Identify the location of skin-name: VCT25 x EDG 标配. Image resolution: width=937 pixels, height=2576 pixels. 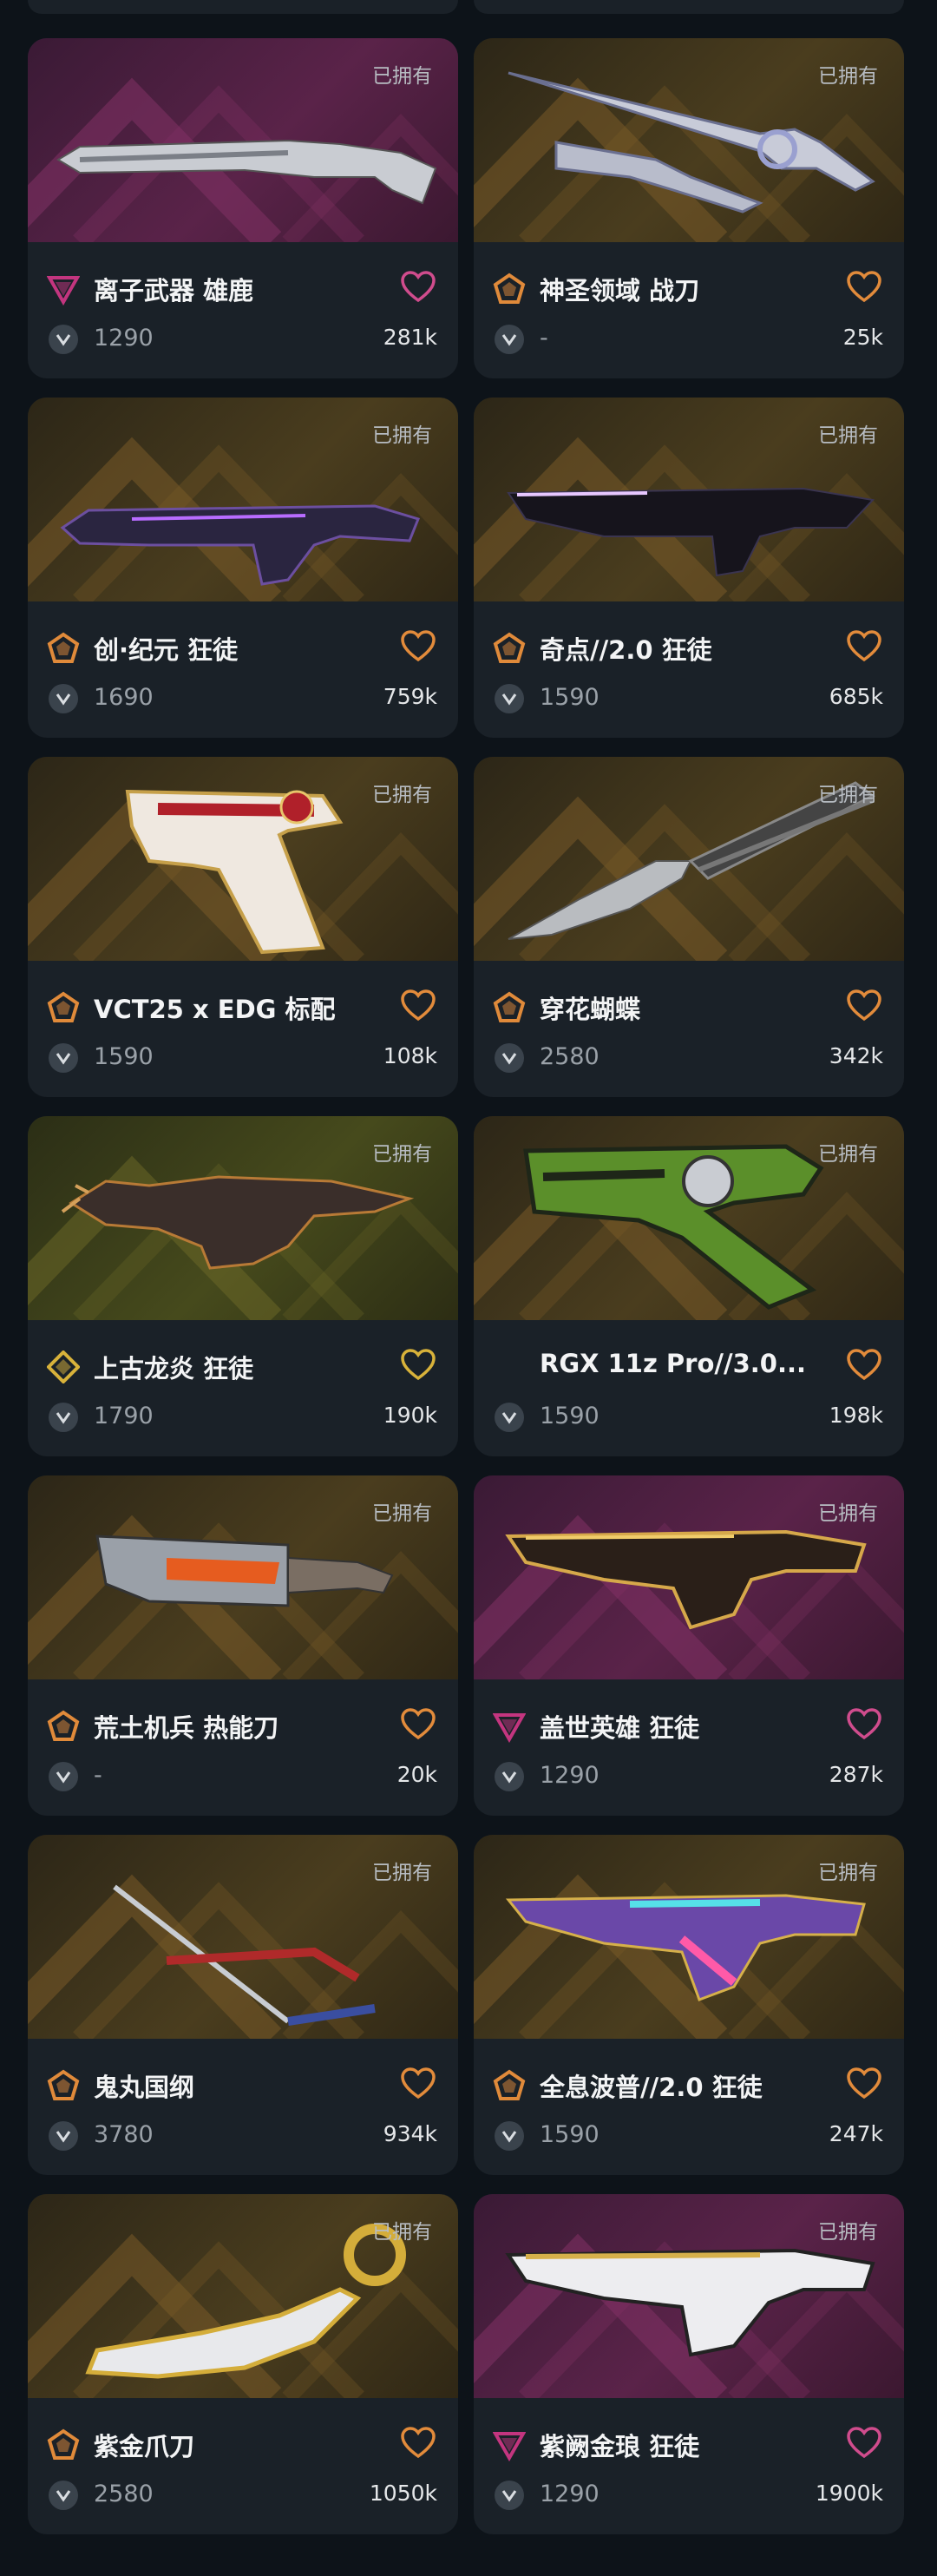
(215, 1009).